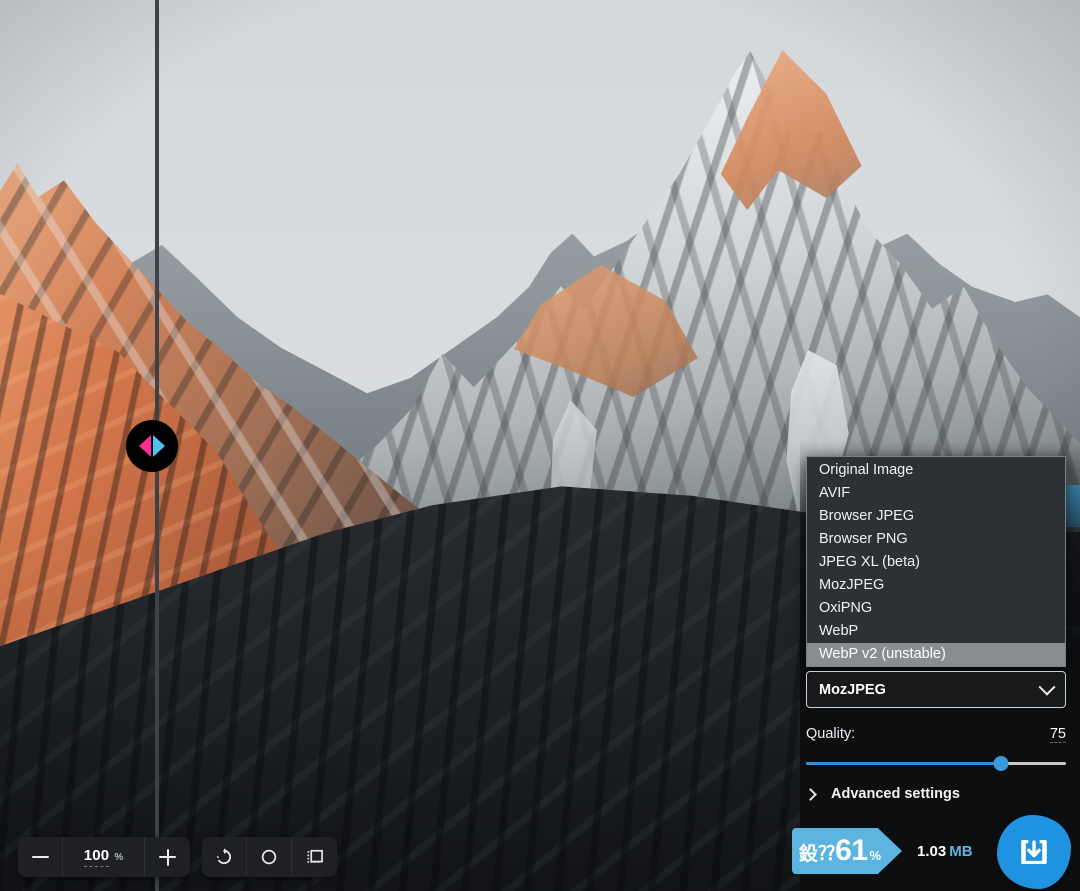 The image size is (1080, 891). I want to click on toggle-split-view-button, so click(314, 857).